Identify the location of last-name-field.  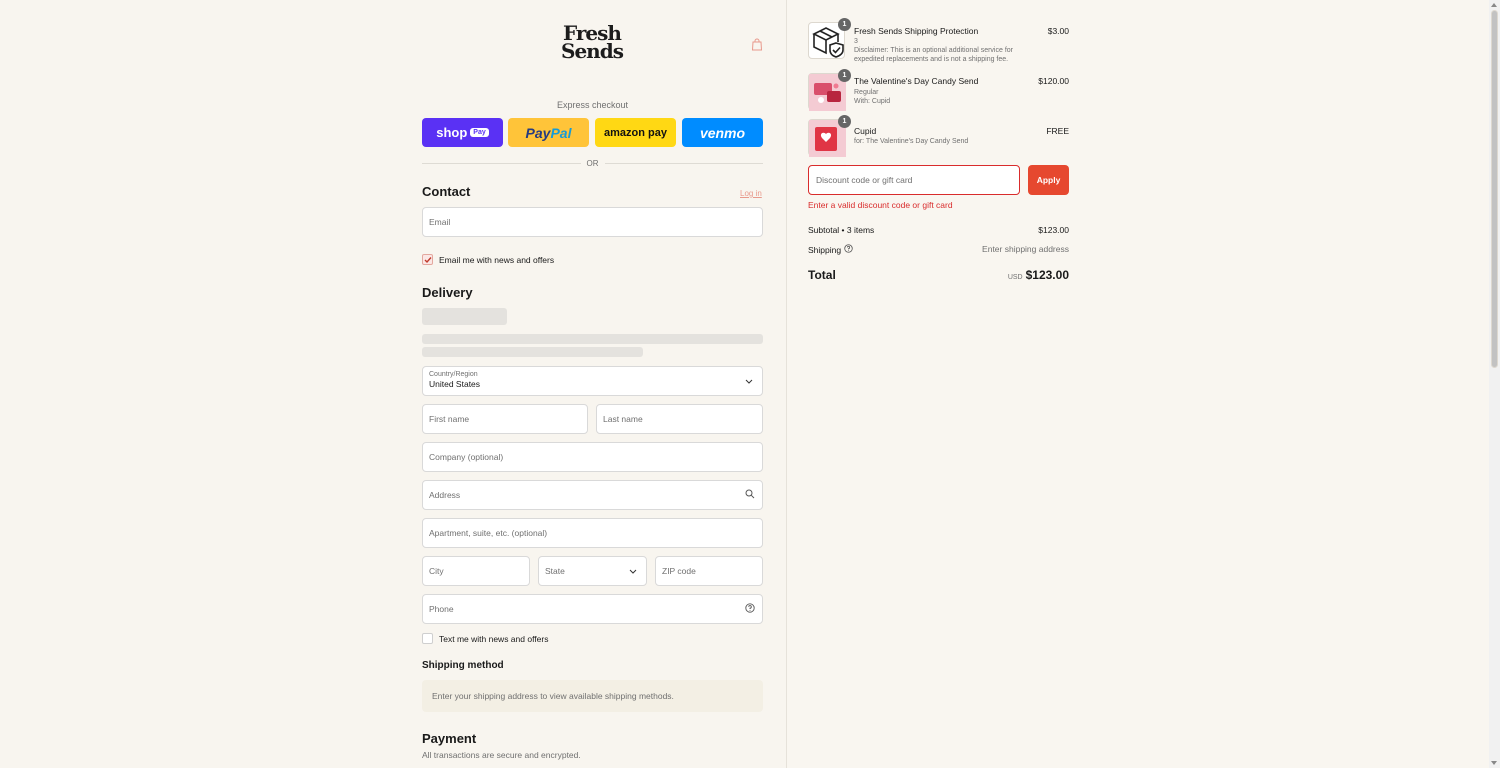
(679, 419).